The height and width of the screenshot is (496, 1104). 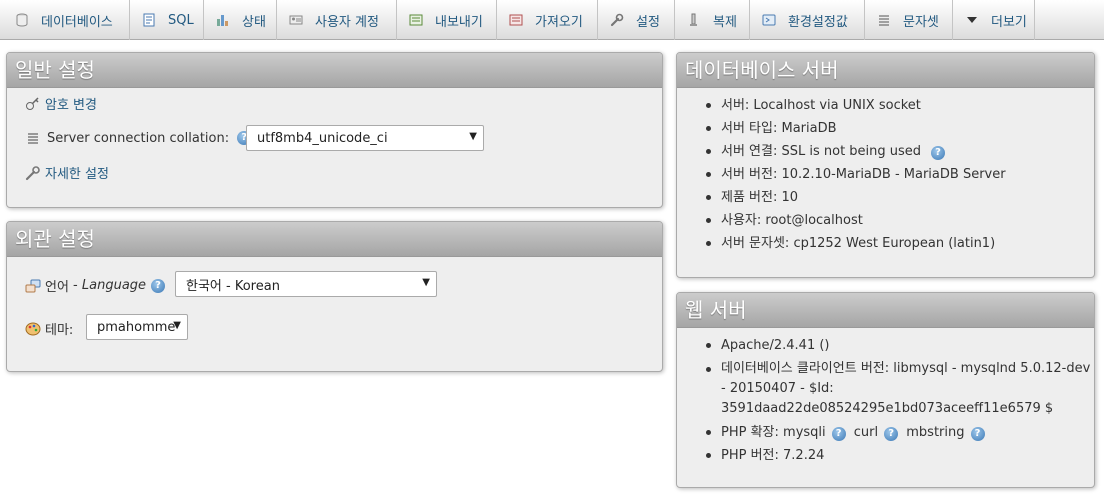 I want to click on tab-charset: 문자셋, so click(x=909, y=20).